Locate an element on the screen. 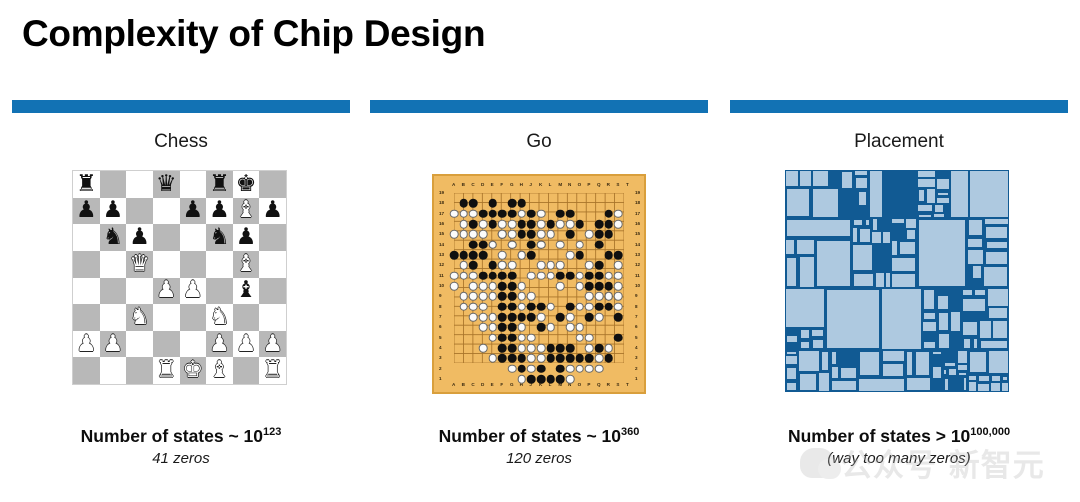  go-row-label: 7 is located at coordinates (440, 316).